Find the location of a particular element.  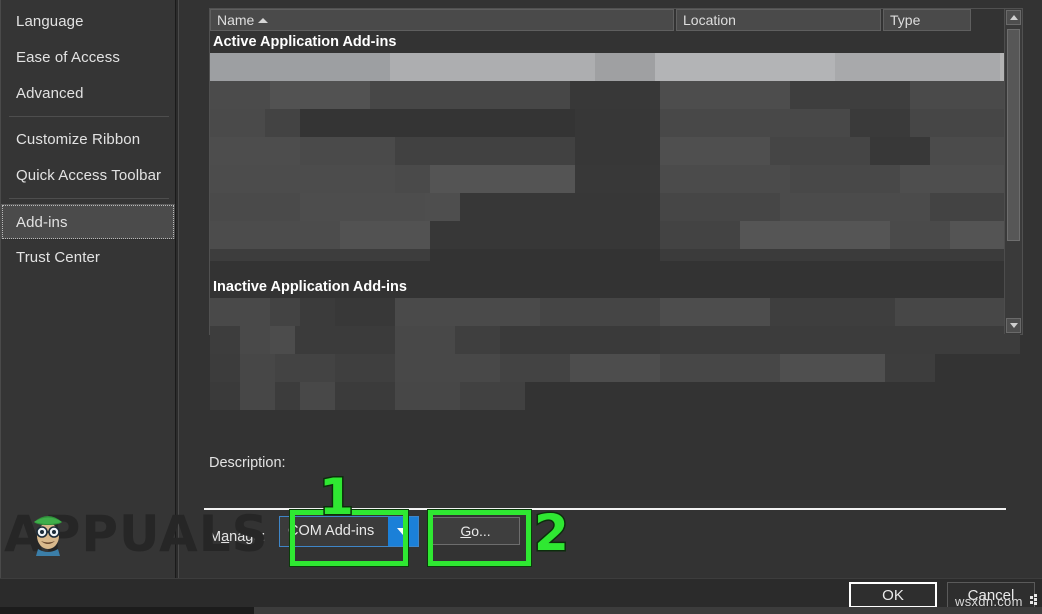

scroll-down-button is located at coordinates (1013, 325).